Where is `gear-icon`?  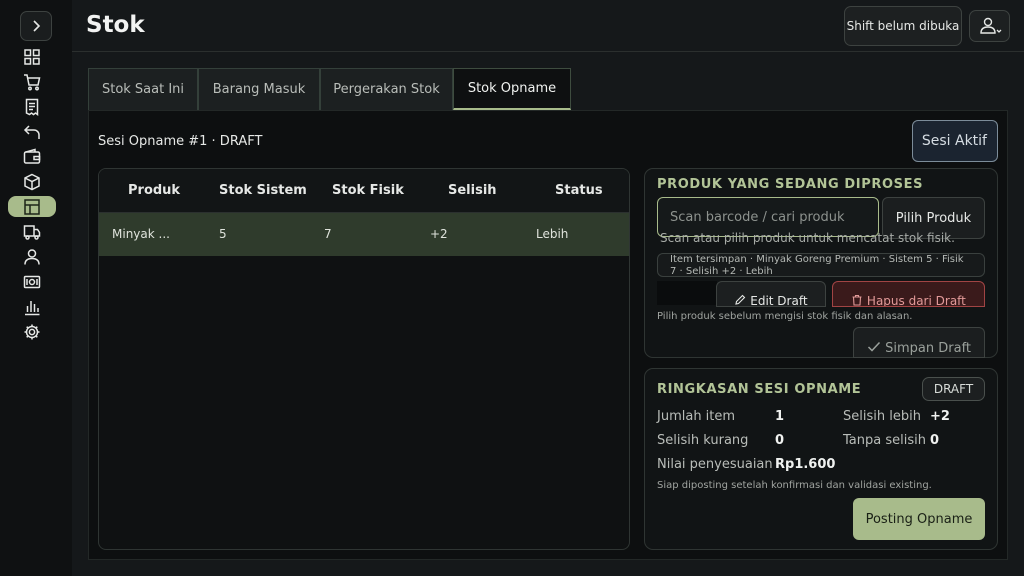 gear-icon is located at coordinates (32, 331).